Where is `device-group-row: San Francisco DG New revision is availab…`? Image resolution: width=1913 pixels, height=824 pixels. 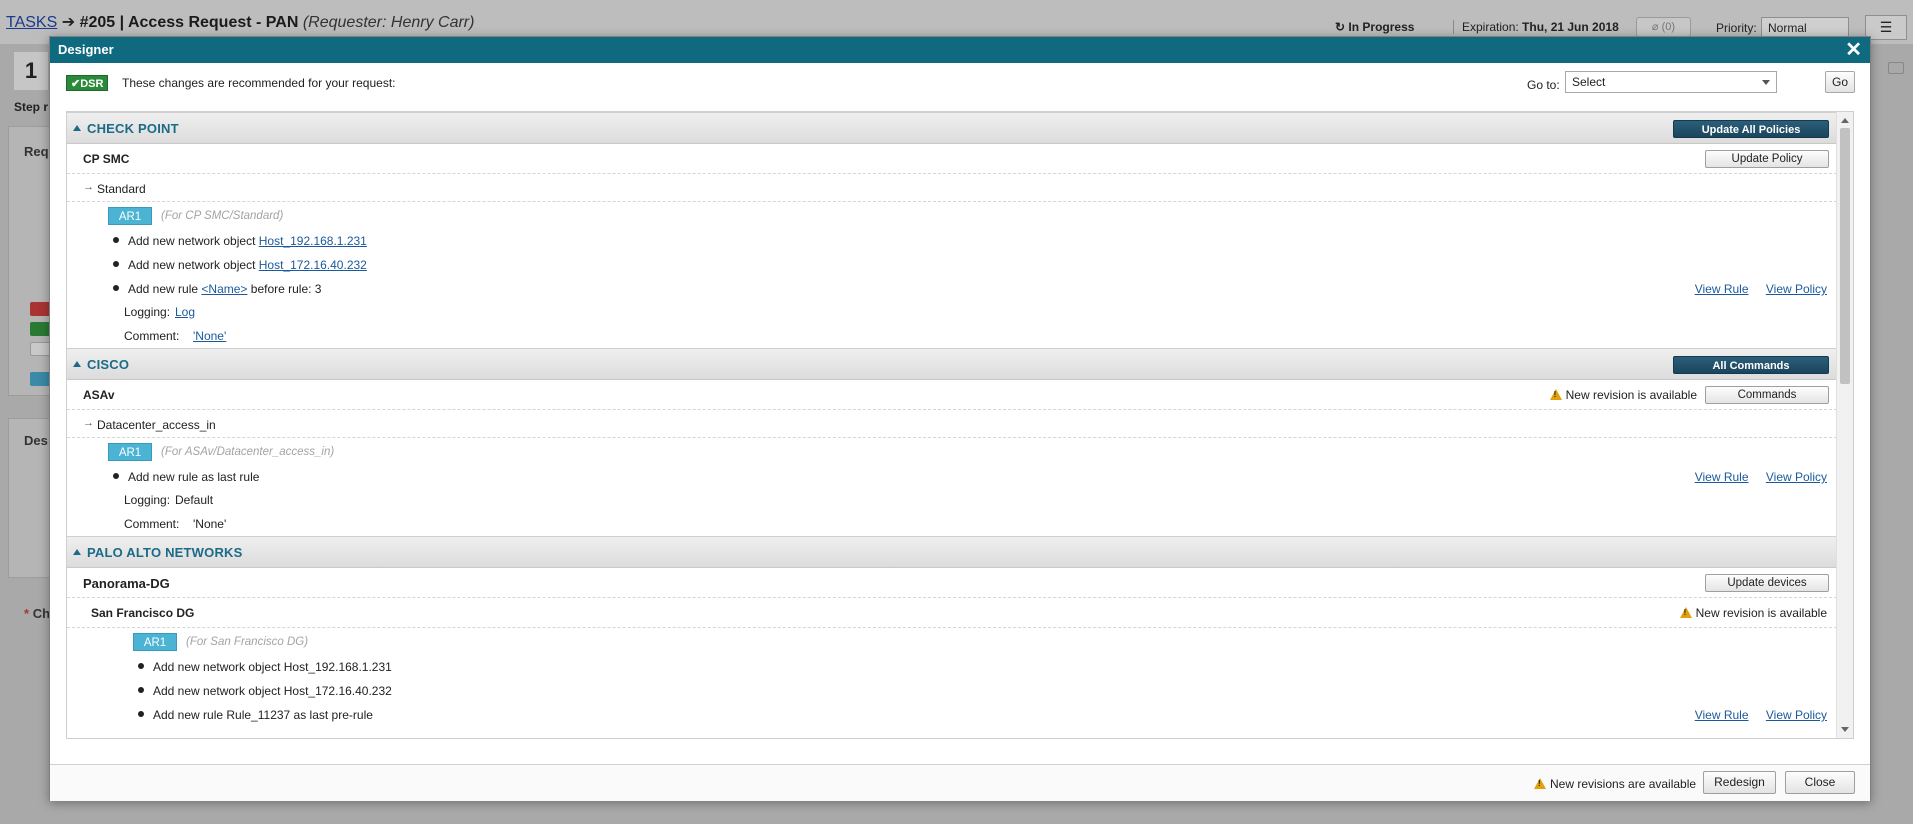
device-group-row: San Francisco DG New revision is availab… is located at coordinates (952, 613).